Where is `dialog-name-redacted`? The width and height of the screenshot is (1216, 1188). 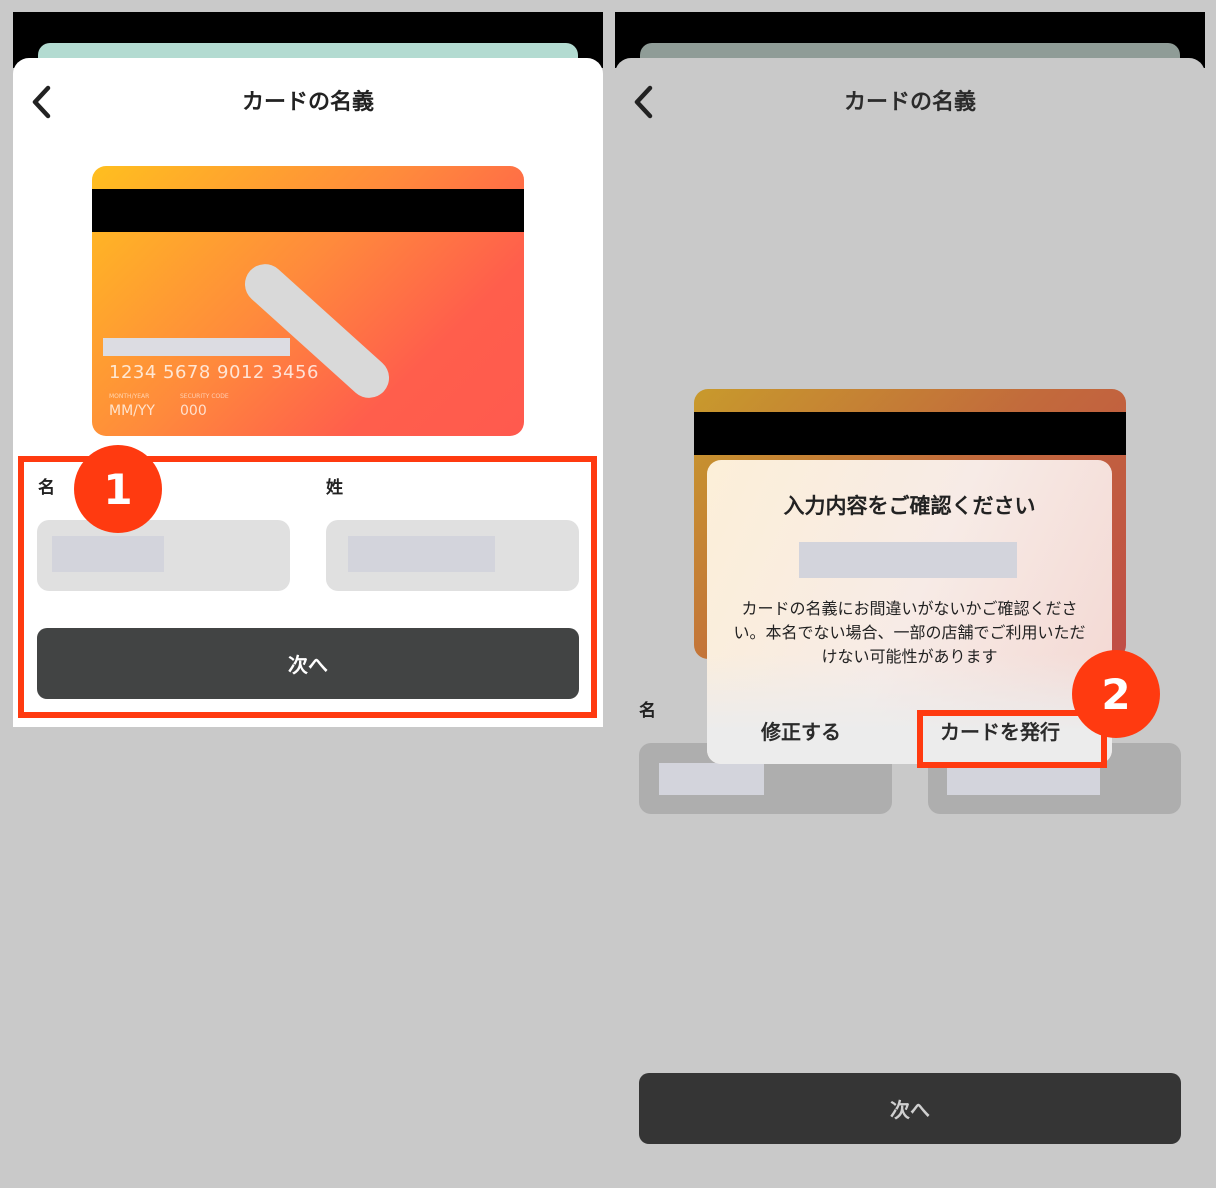 dialog-name-redacted is located at coordinates (908, 560).